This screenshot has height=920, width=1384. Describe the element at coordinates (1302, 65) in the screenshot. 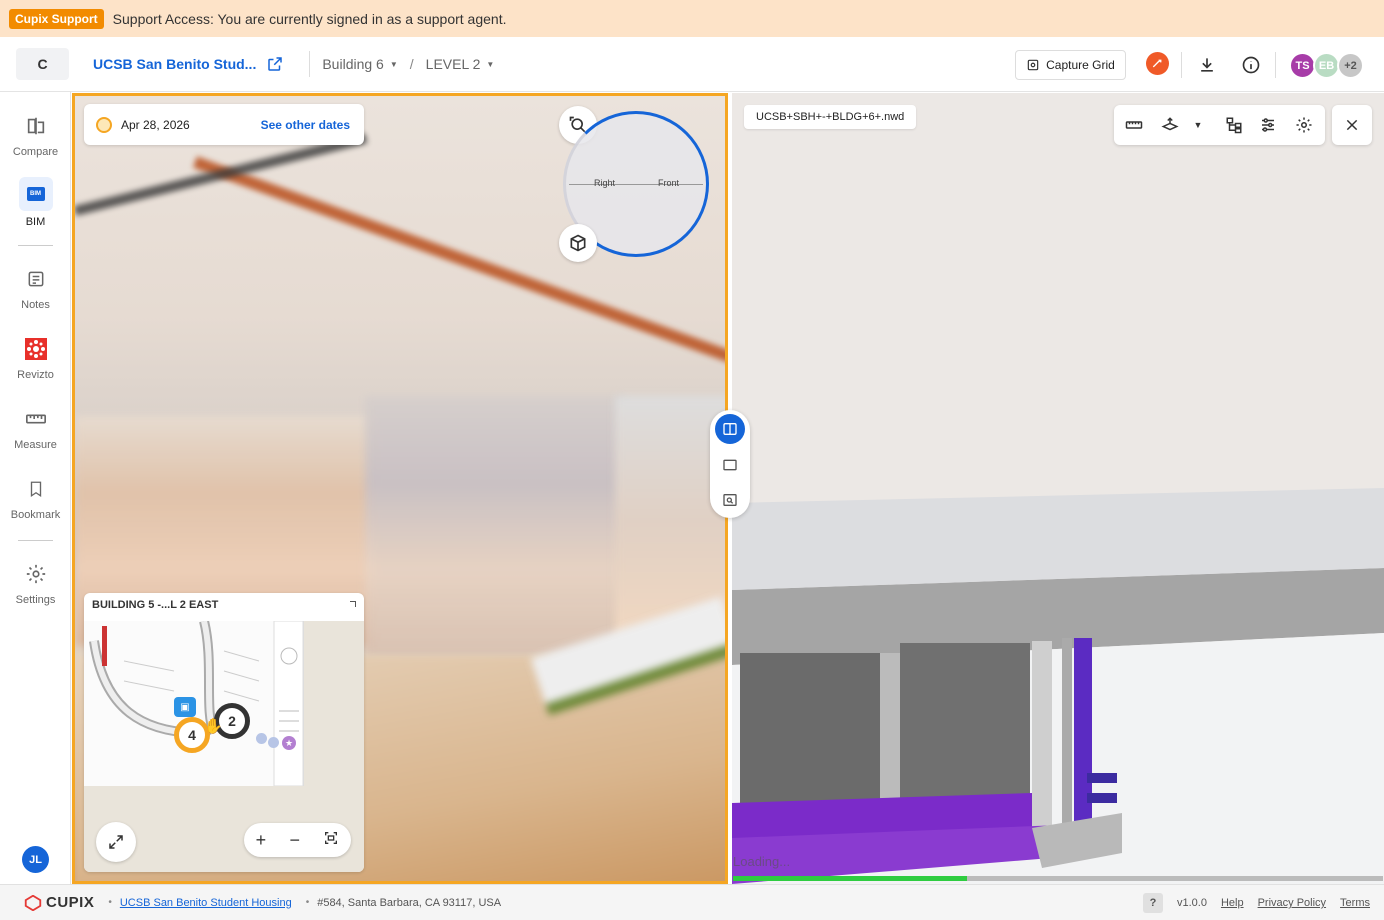

I see `avatar: TS` at that location.